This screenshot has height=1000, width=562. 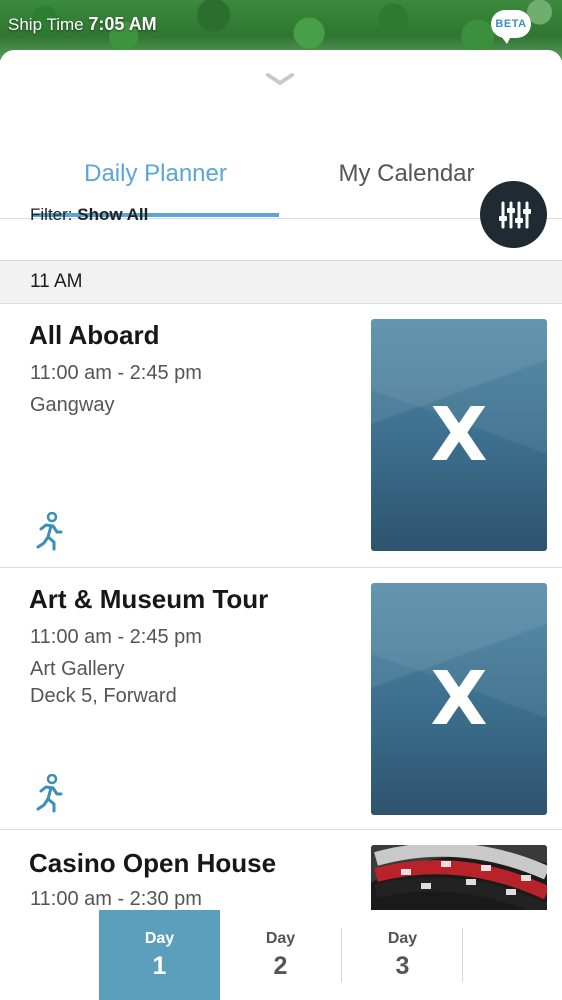 I want to click on filter-prefix: Filter:, so click(x=51, y=214).